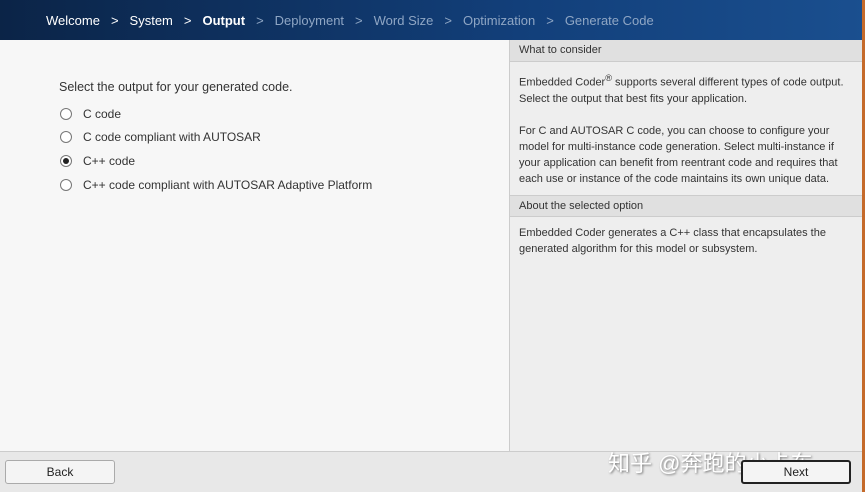 The height and width of the screenshot is (492, 865). I want to click on crumb-word-size: Word Size, so click(403, 20).